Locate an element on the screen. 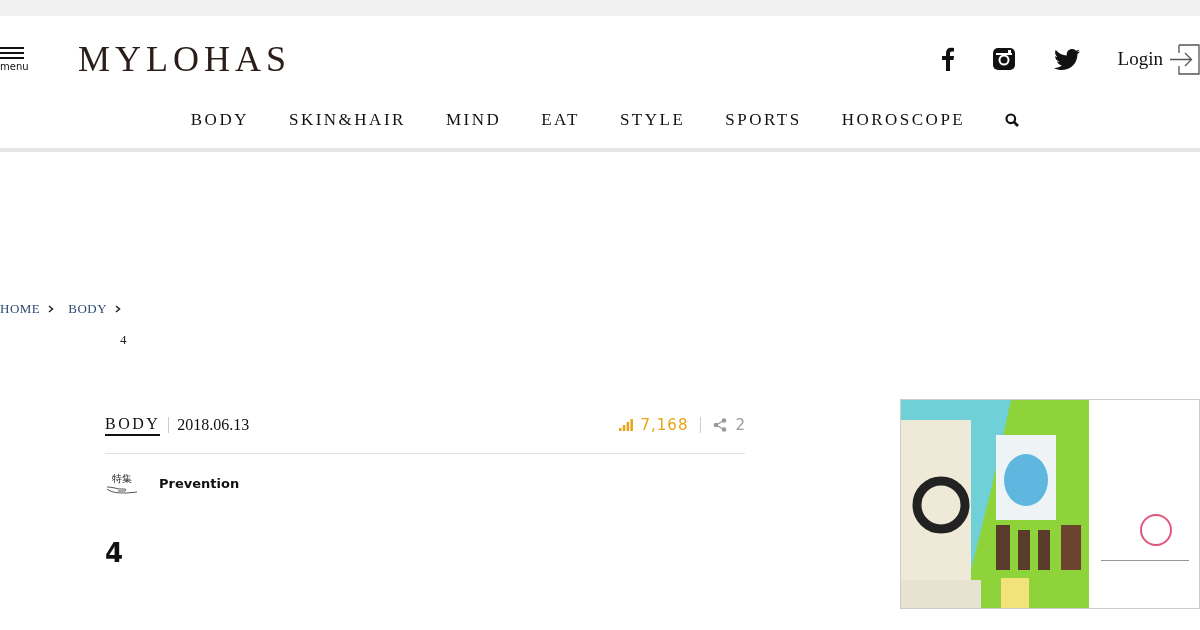 This screenshot has width=1200, height=630. nav-link: BODY is located at coordinates (219, 120).